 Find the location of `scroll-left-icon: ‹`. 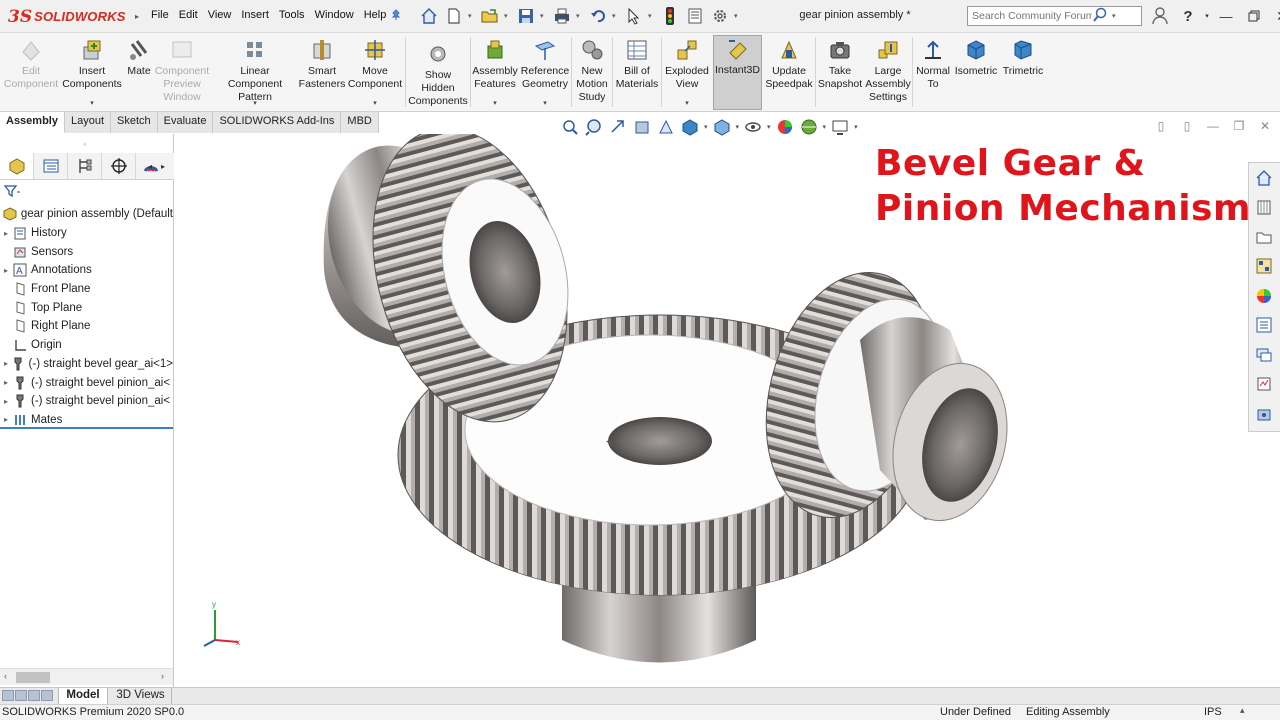

scroll-left-icon: ‹ is located at coordinates (5, 676).